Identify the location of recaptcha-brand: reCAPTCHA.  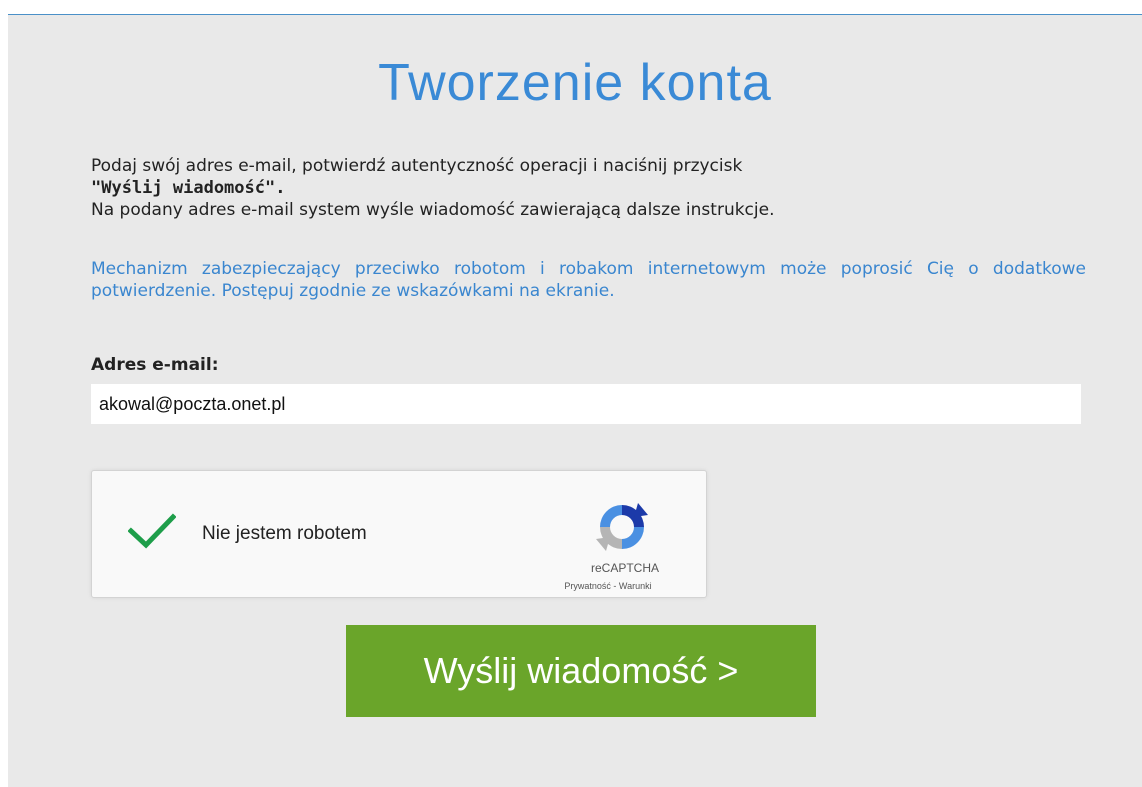
(624, 568).